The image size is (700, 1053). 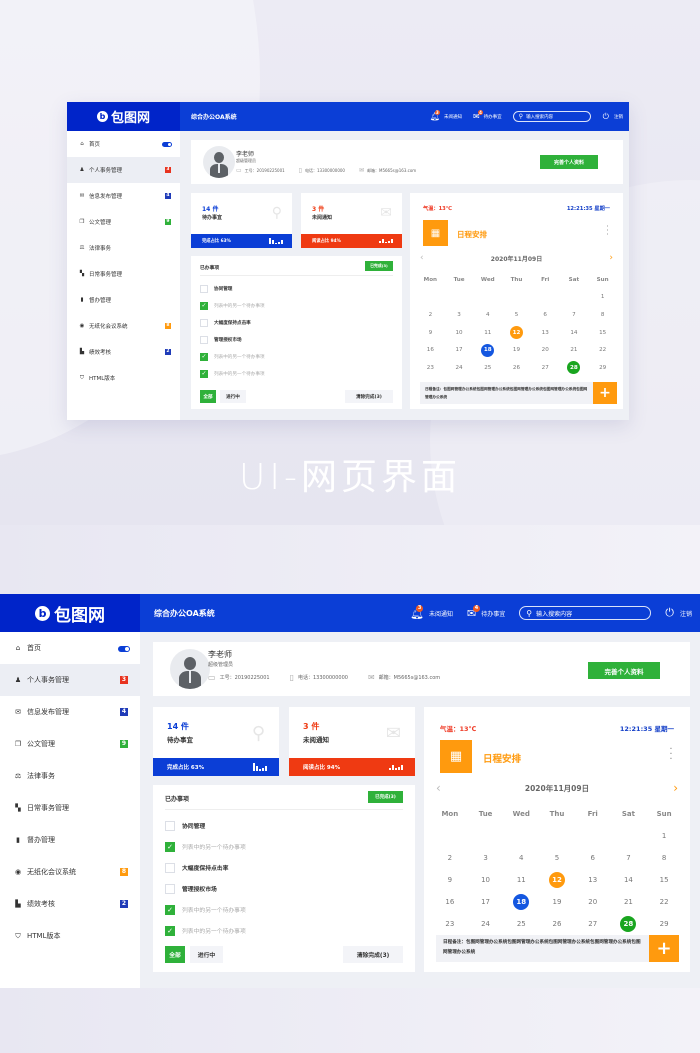 What do you see at coordinates (675, 788) in the screenshot?
I see `next-month-chevron-icon: ›` at bounding box center [675, 788].